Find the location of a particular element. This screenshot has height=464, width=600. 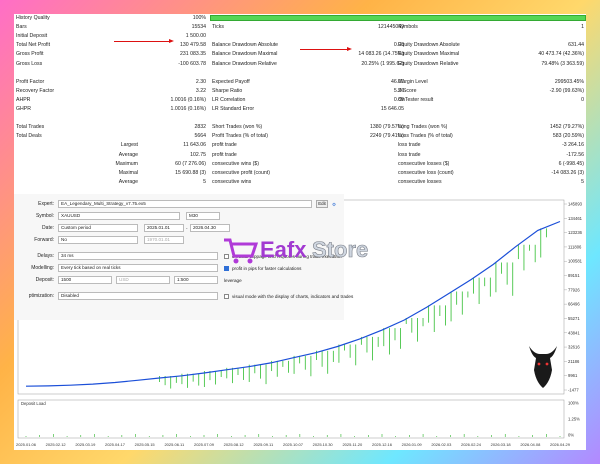

x-tick-label: 2026.04.08 is located at coordinates (530, 444).